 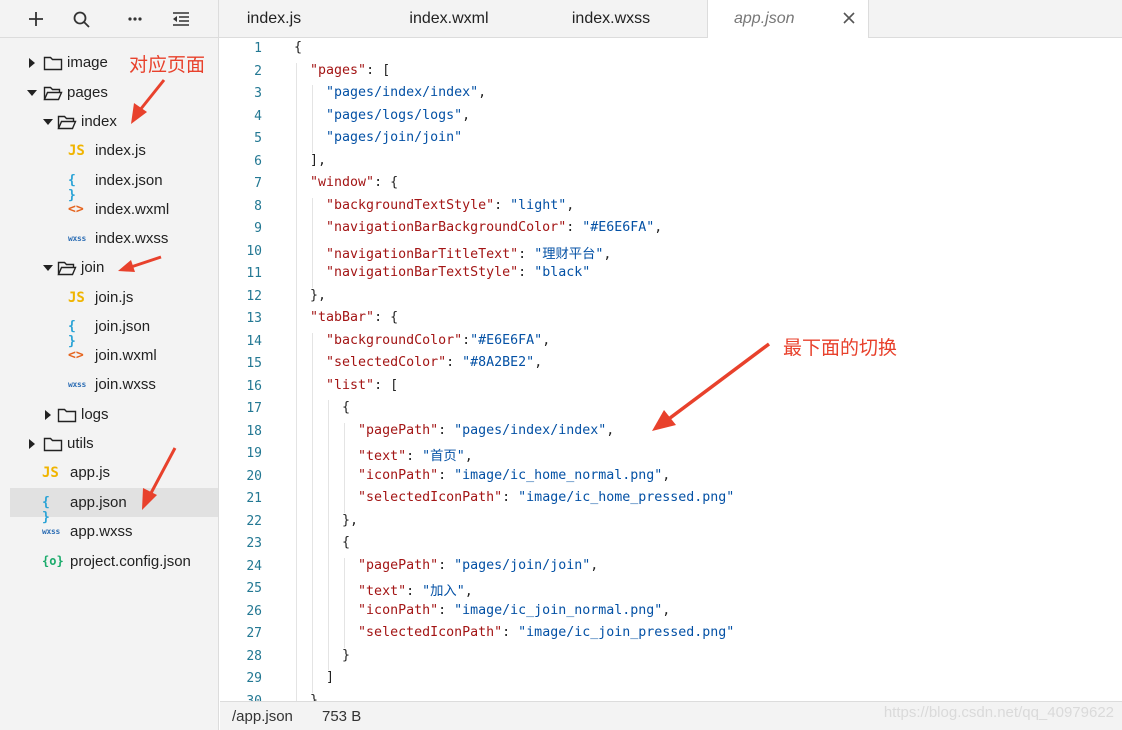 What do you see at coordinates (140, 263) in the screenshot?
I see `arrow-to-join` at bounding box center [140, 263].